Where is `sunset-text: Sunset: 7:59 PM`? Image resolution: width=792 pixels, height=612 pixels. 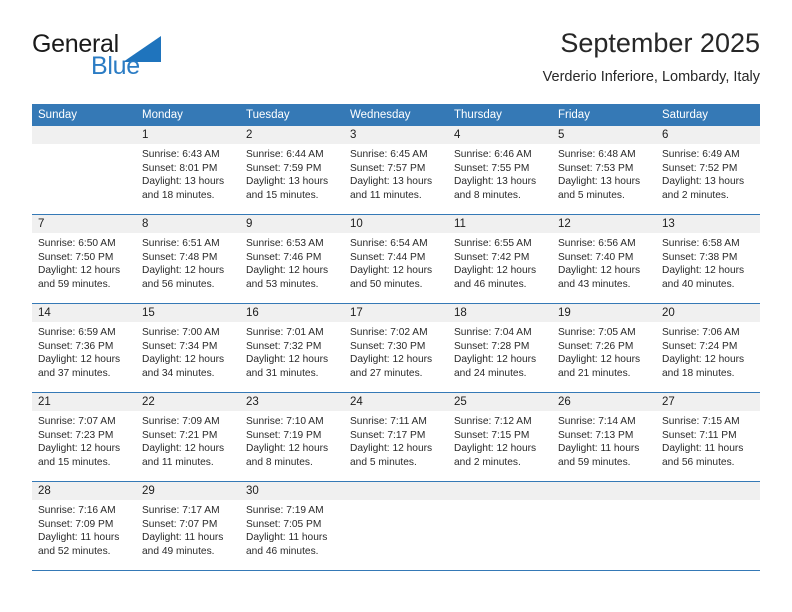
sunset-text: Sunset: 7:59 PM is located at coordinates (284, 168).